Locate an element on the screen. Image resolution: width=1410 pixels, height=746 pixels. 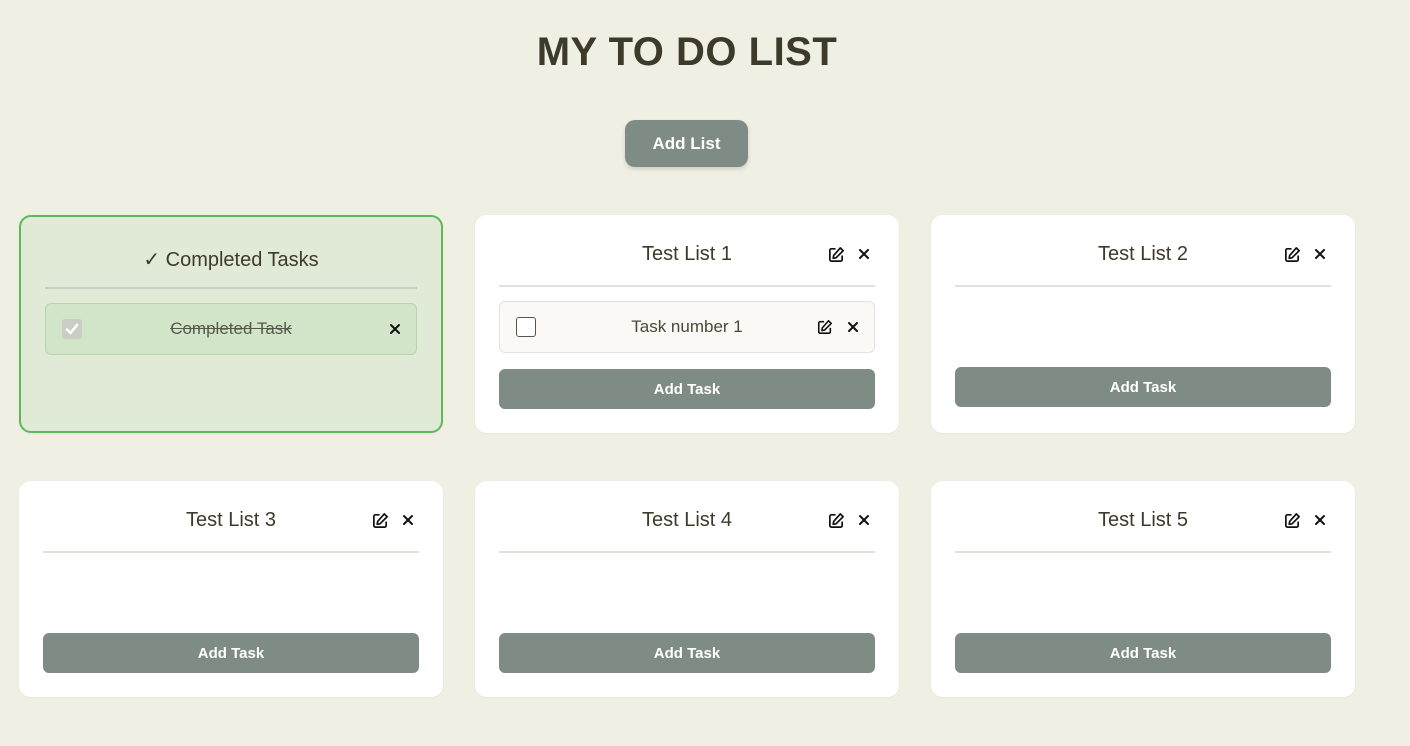
card-header: Test List 1 is located at coordinates (687, 259).